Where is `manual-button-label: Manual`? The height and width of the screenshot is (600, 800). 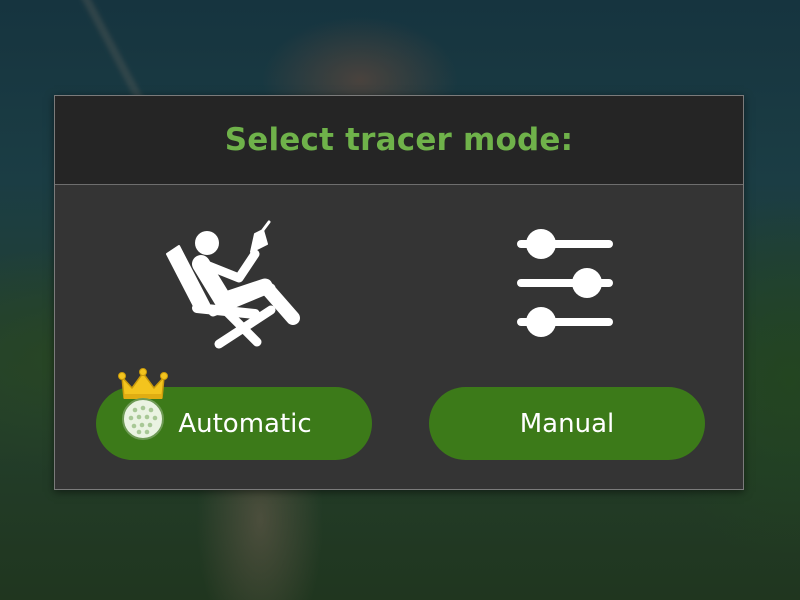
manual-button-label: Manual is located at coordinates (567, 423).